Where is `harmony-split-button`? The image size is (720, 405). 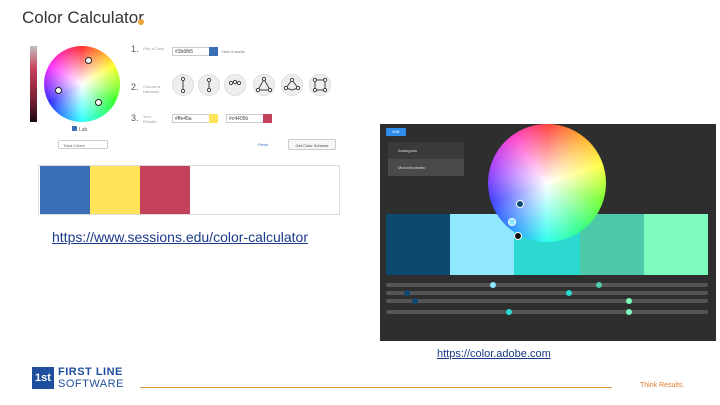 harmony-split-button is located at coordinates (209, 85).